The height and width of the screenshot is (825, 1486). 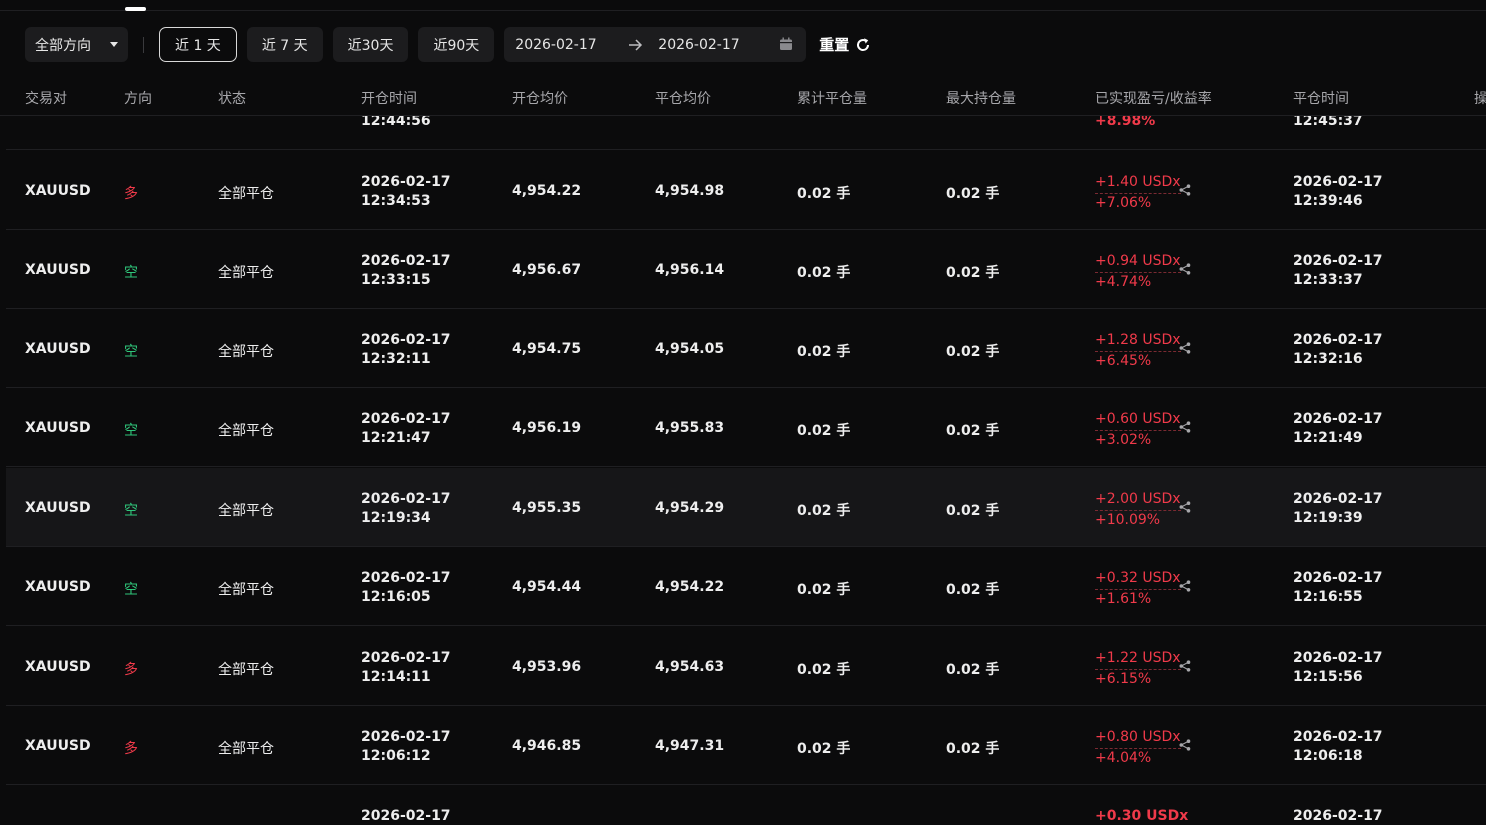 I want to click on close-time-cell: 2026-02-17 12:32:16, so click(x=1338, y=350).